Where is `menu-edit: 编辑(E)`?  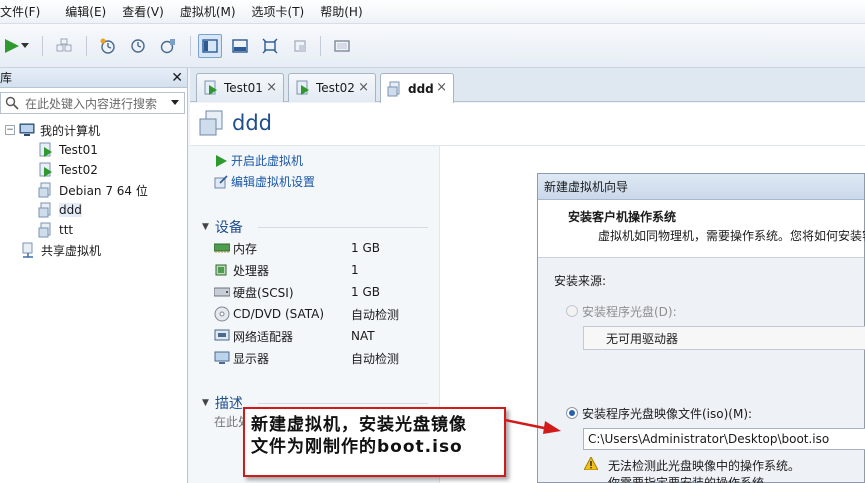
menu-edit: 编辑(E) is located at coordinates (90, 11).